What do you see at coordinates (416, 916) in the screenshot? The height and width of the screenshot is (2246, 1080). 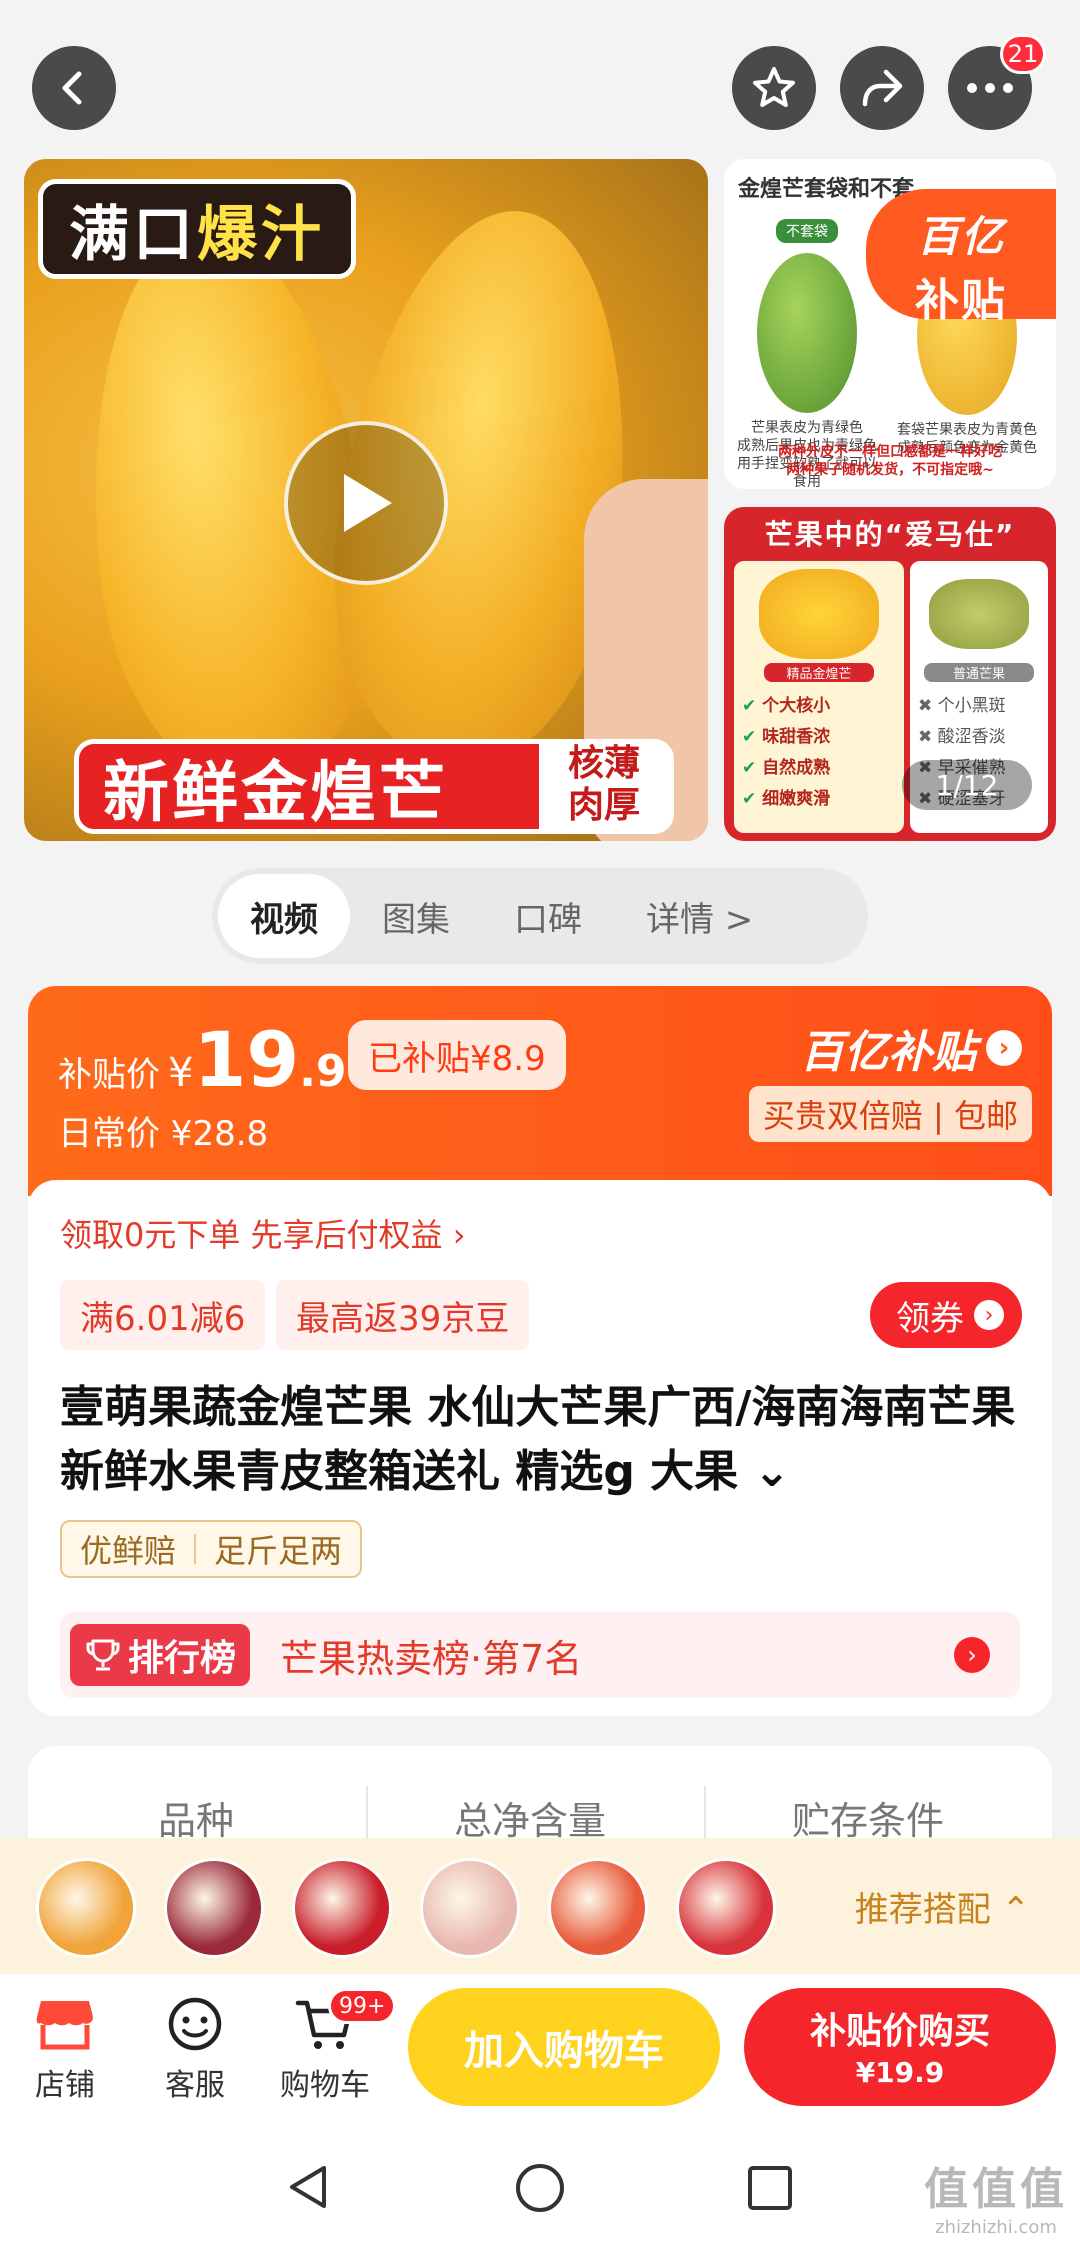 I see `tab-gallery: 图集` at bounding box center [416, 916].